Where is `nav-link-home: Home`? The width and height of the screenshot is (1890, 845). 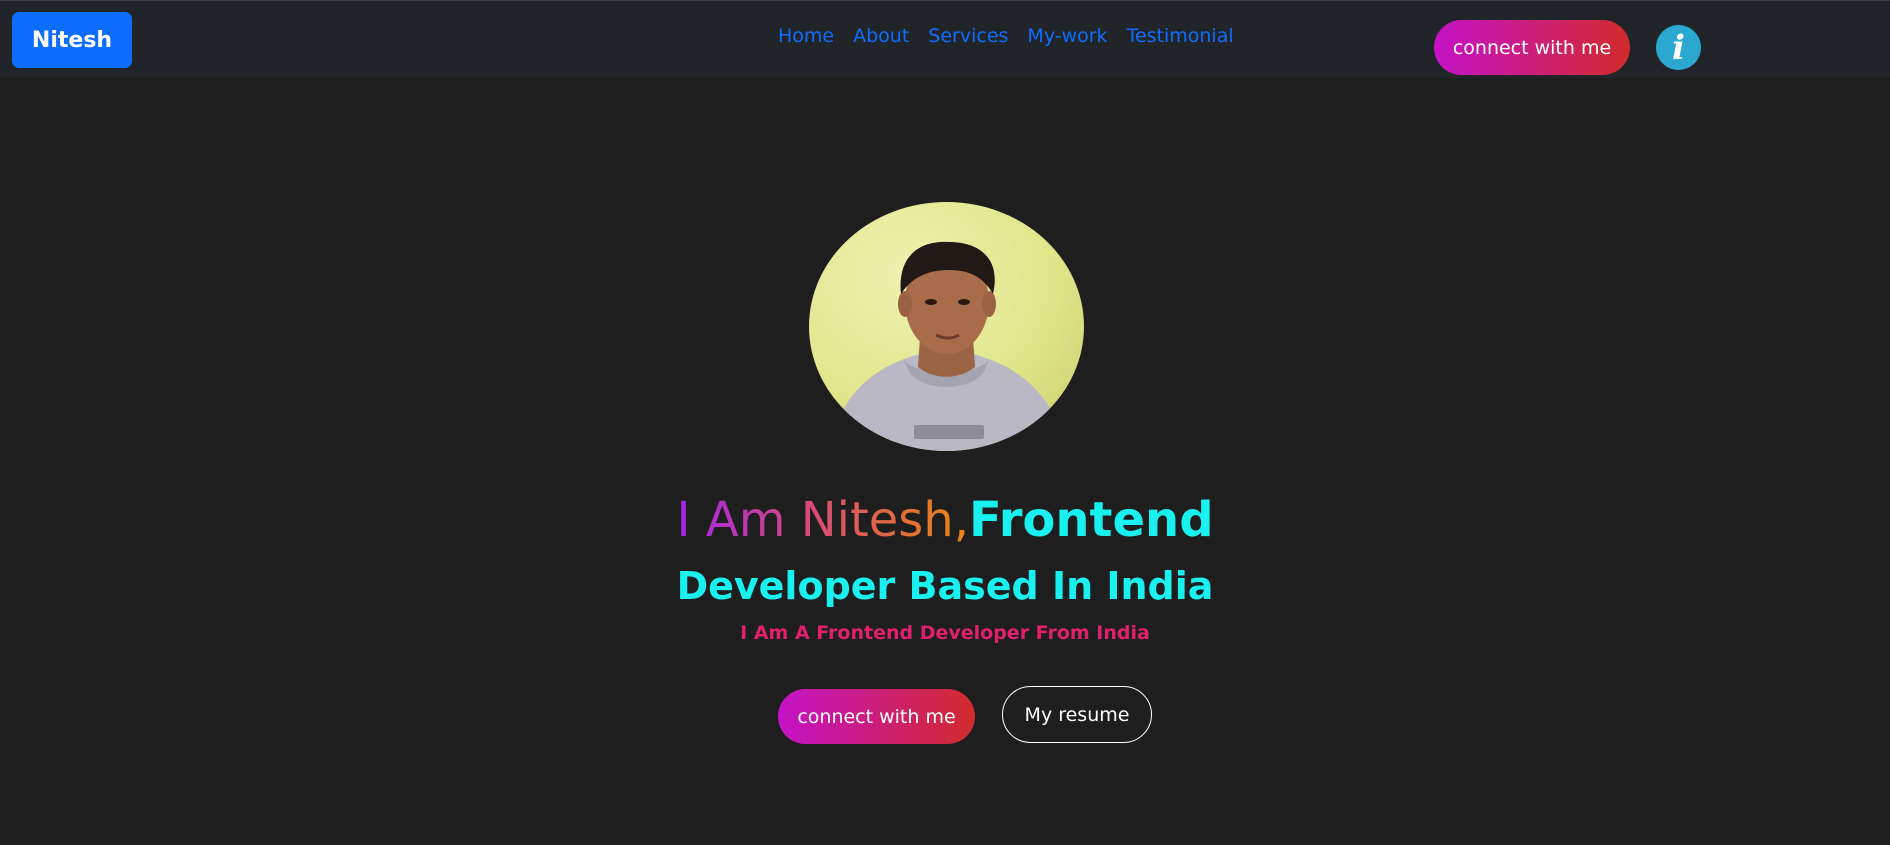 nav-link-home: Home is located at coordinates (806, 36).